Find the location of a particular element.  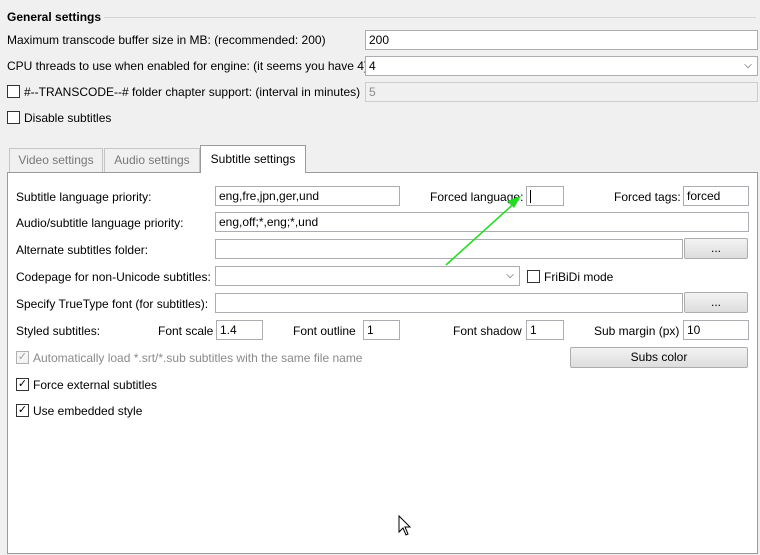

mouse-cursor-icon is located at coordinates (405, 525).